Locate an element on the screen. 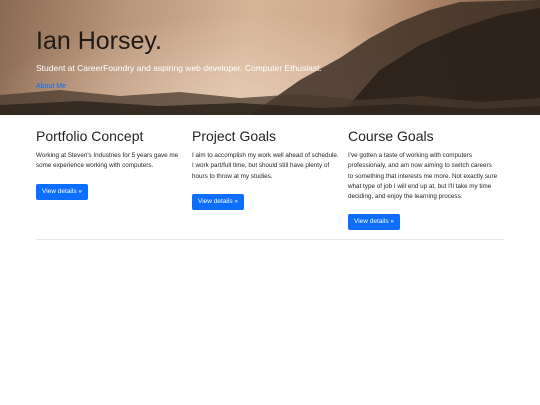 The width and height of the screenshot is (540, 405). column-heading: Project Goals is located at coordinates (234, 136).